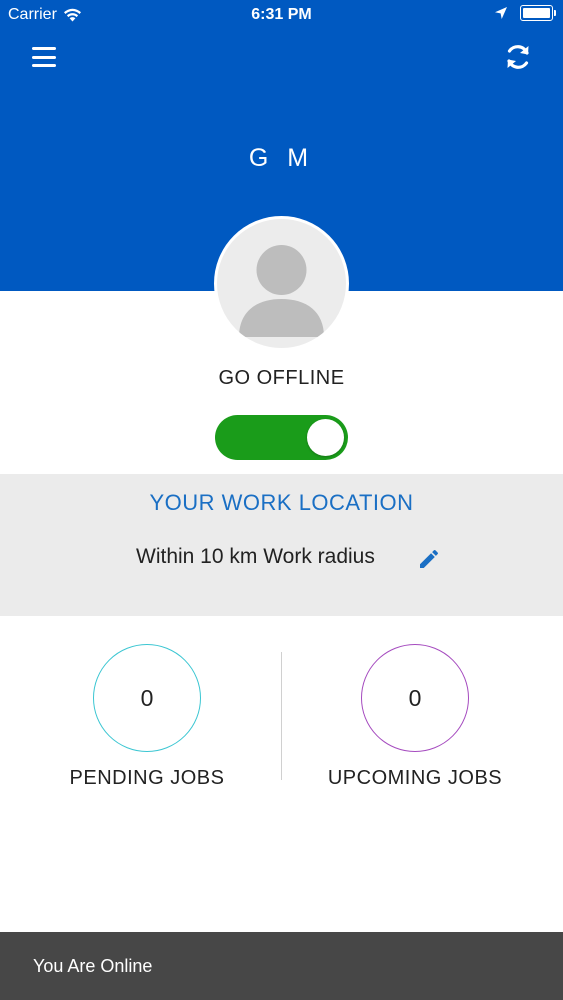  Describe the element at coordinates (415, 698) in the screenshot. I see `upcoming-jobs-count: 0` at that location.